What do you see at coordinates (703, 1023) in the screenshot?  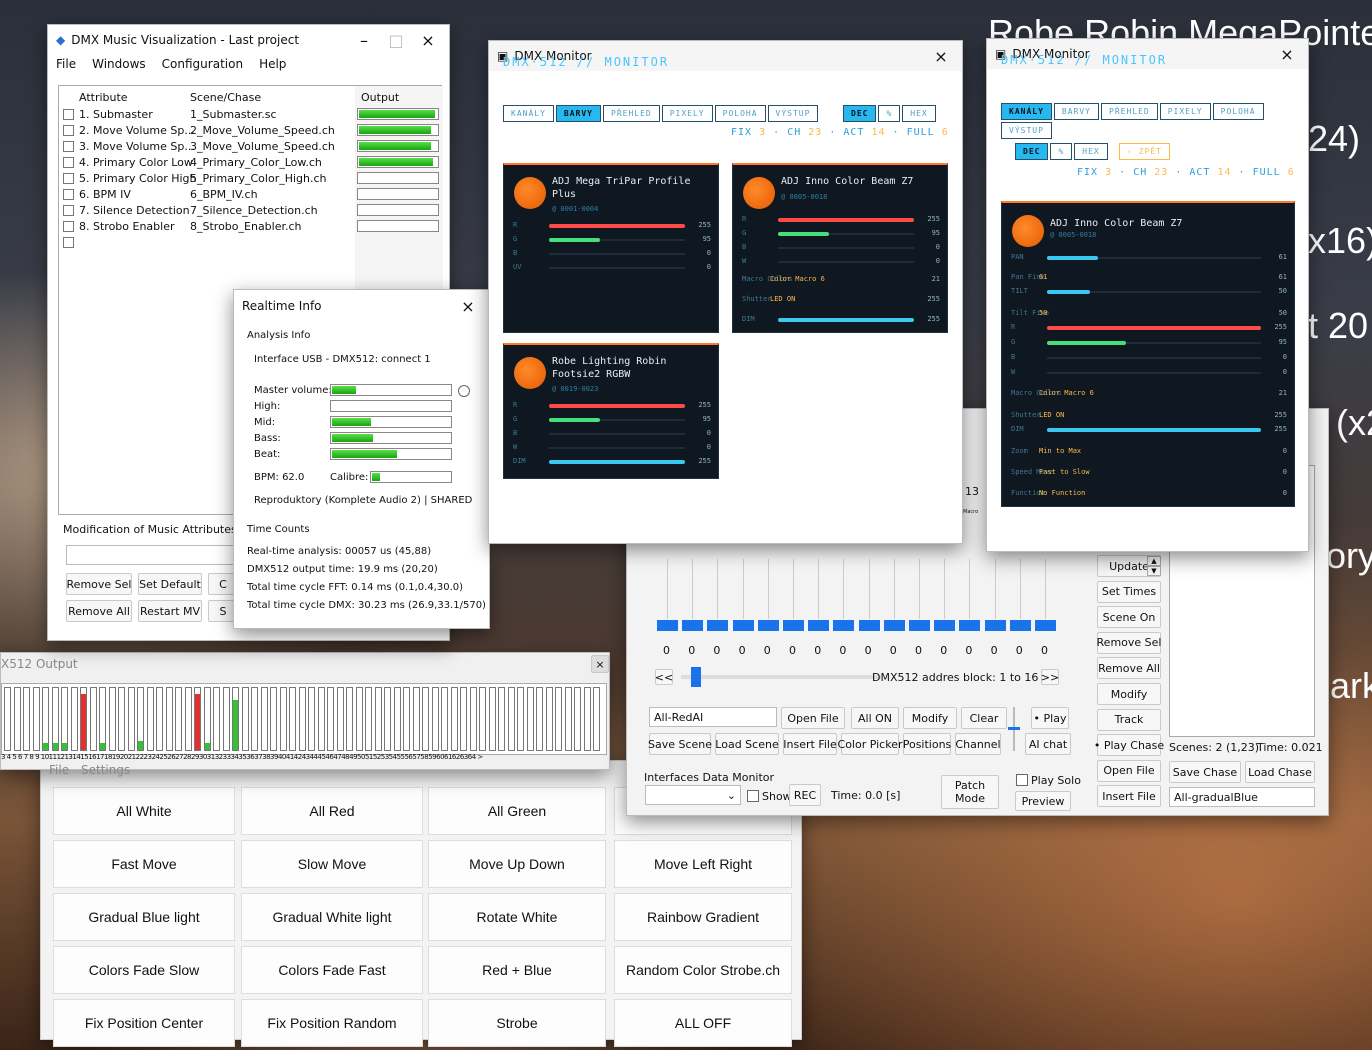 I see `scene-toggle-button: ALL OFF` at bounding box center [703, 1023].